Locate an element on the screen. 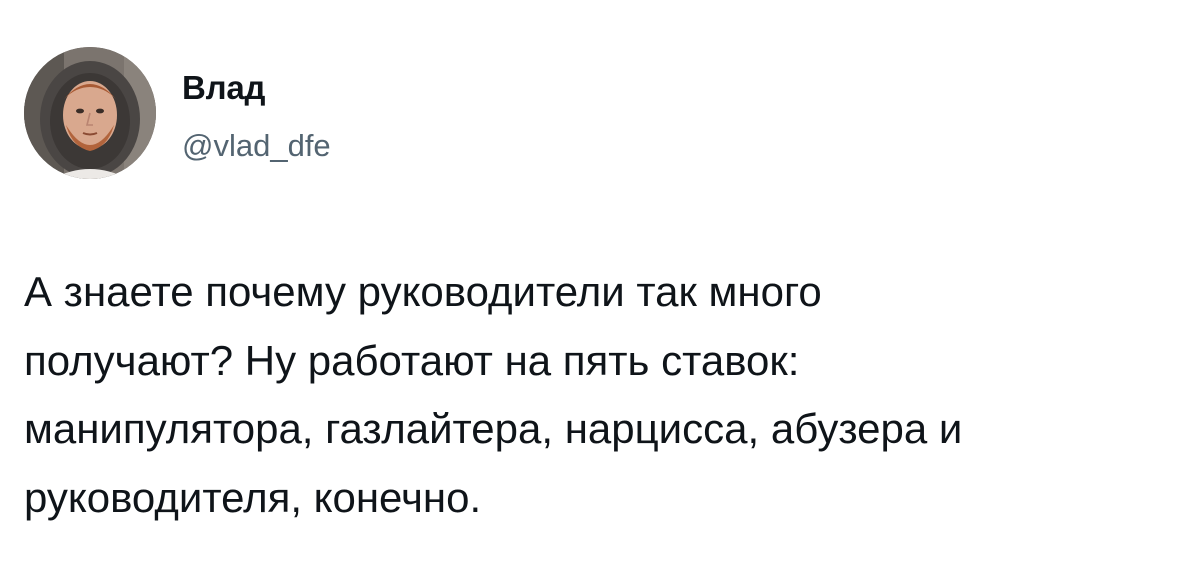  tweet-text-line: А знаете почему руководители так много is located at coordinates (423, 291).